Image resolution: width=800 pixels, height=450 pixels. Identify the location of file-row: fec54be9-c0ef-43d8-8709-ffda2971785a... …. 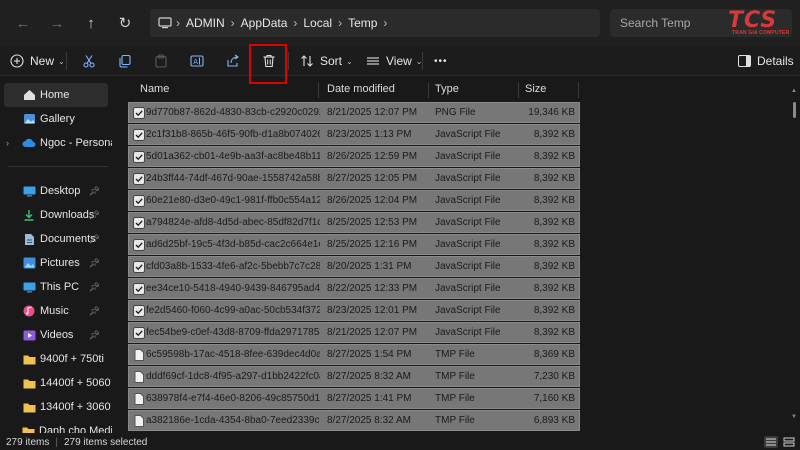
(354, 332).